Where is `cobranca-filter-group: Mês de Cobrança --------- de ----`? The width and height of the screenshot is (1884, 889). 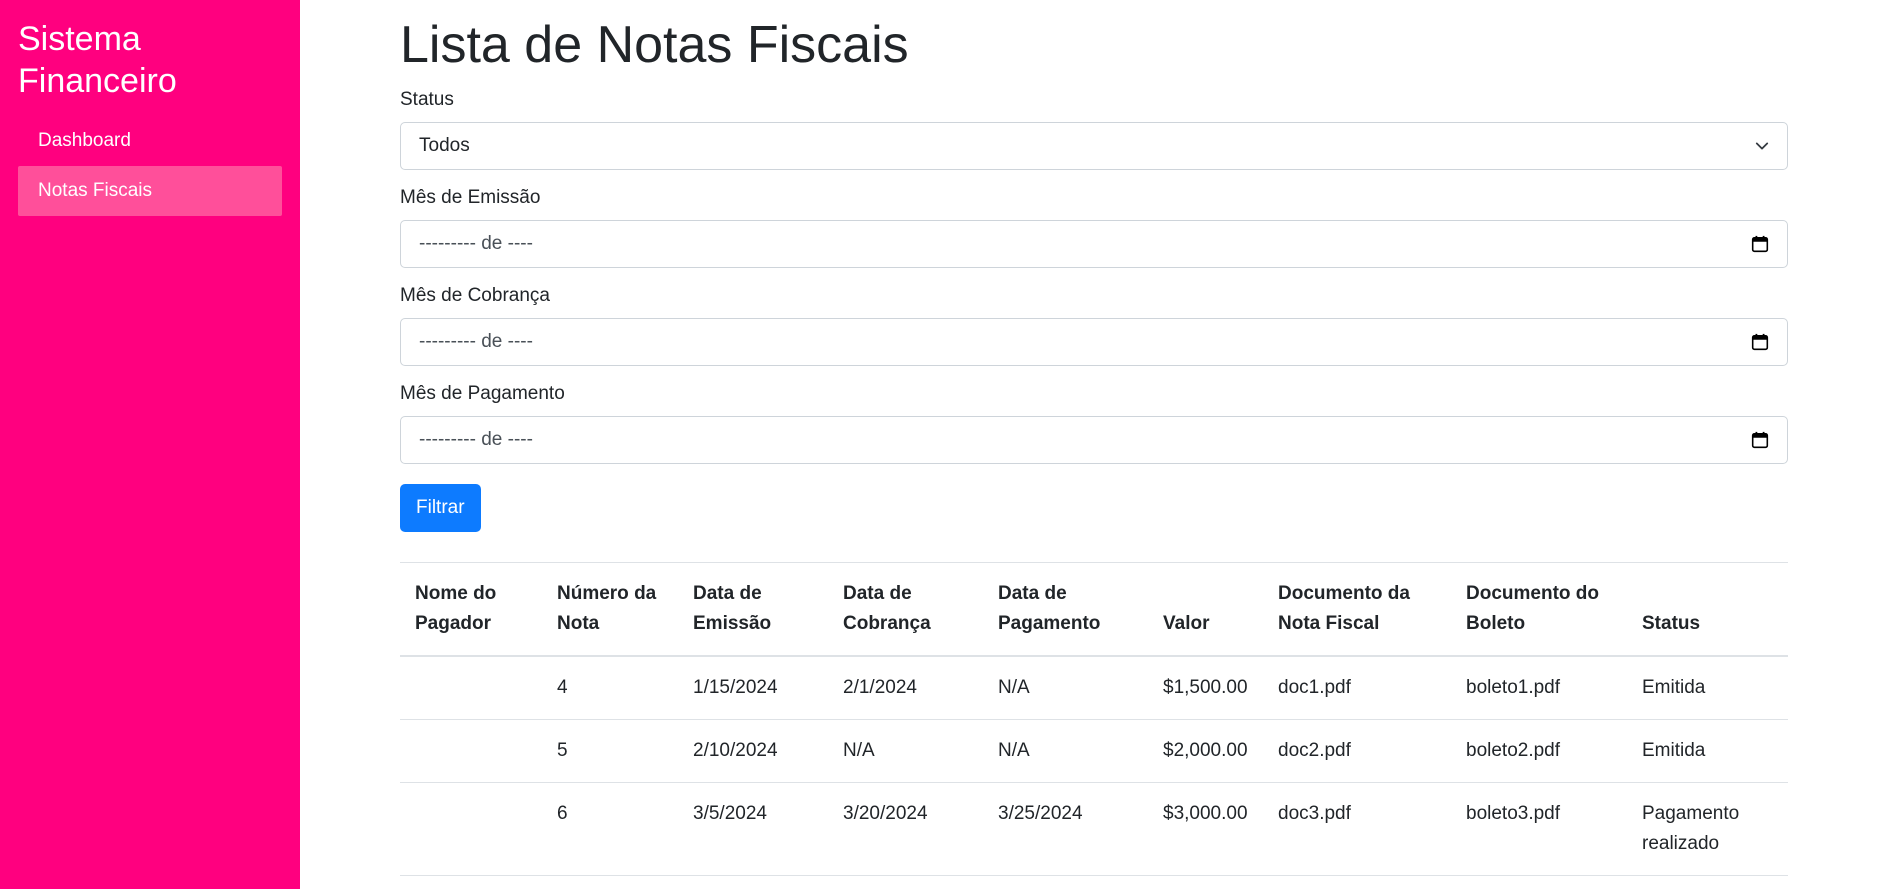
cobranca-filter-group: Mês de Cobrança --------- de ---- is located at coordinates (1094, 325).